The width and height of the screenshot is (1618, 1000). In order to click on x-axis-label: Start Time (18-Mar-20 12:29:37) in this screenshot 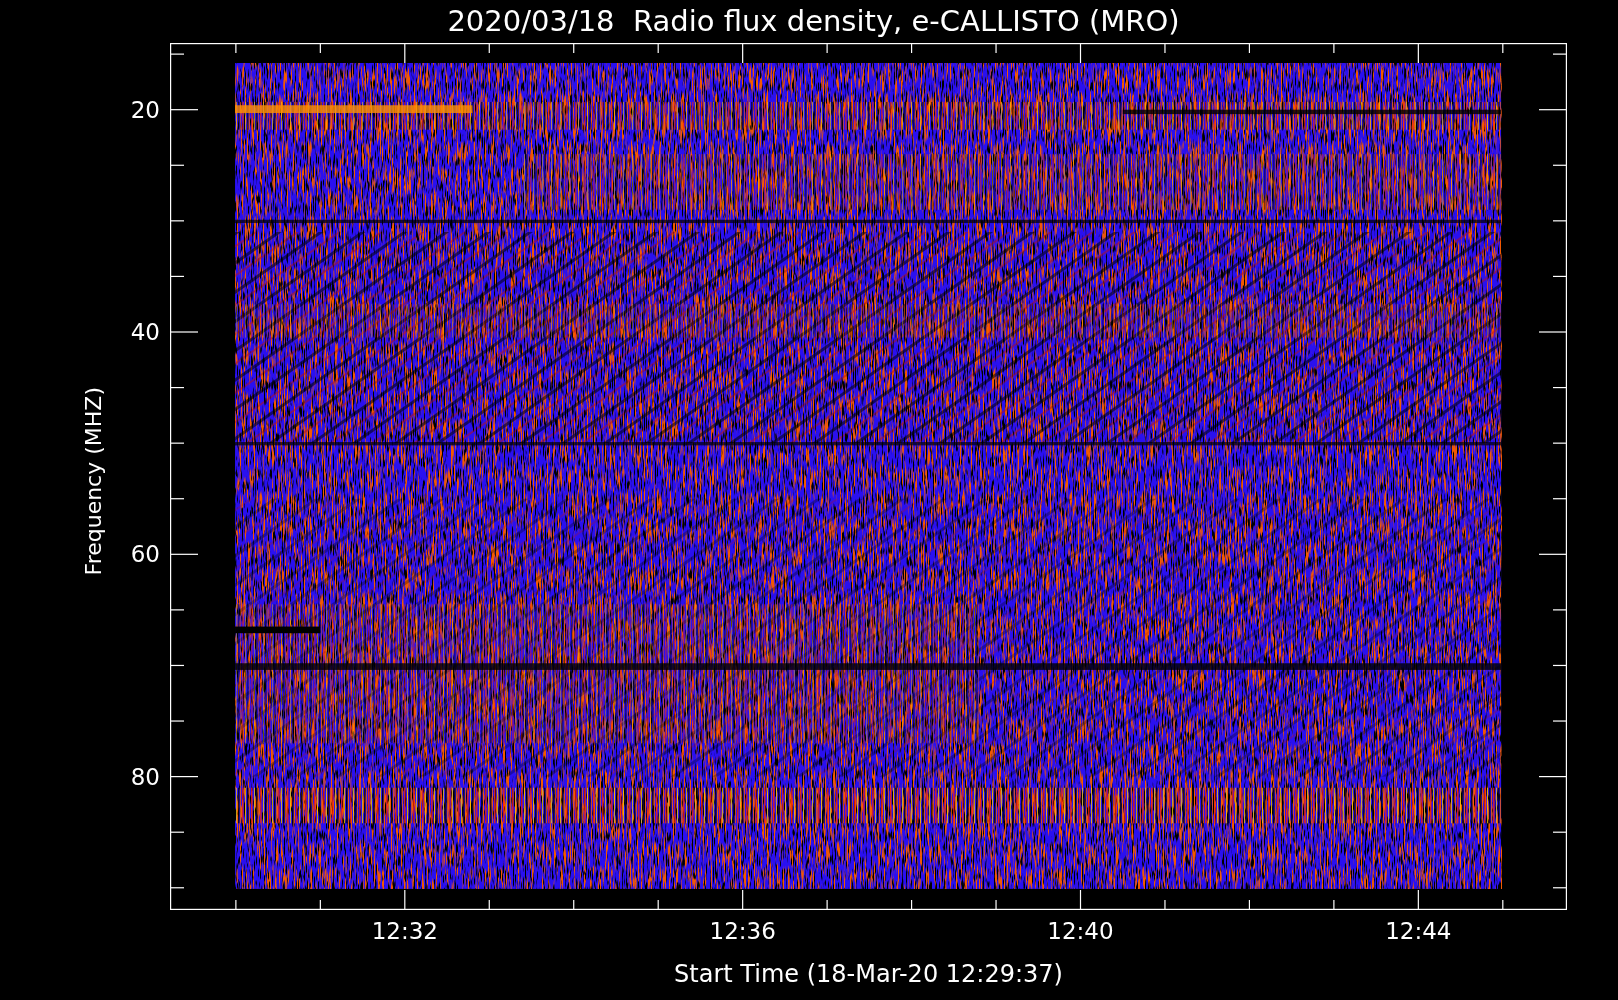, I will do `click(868, 974)`.